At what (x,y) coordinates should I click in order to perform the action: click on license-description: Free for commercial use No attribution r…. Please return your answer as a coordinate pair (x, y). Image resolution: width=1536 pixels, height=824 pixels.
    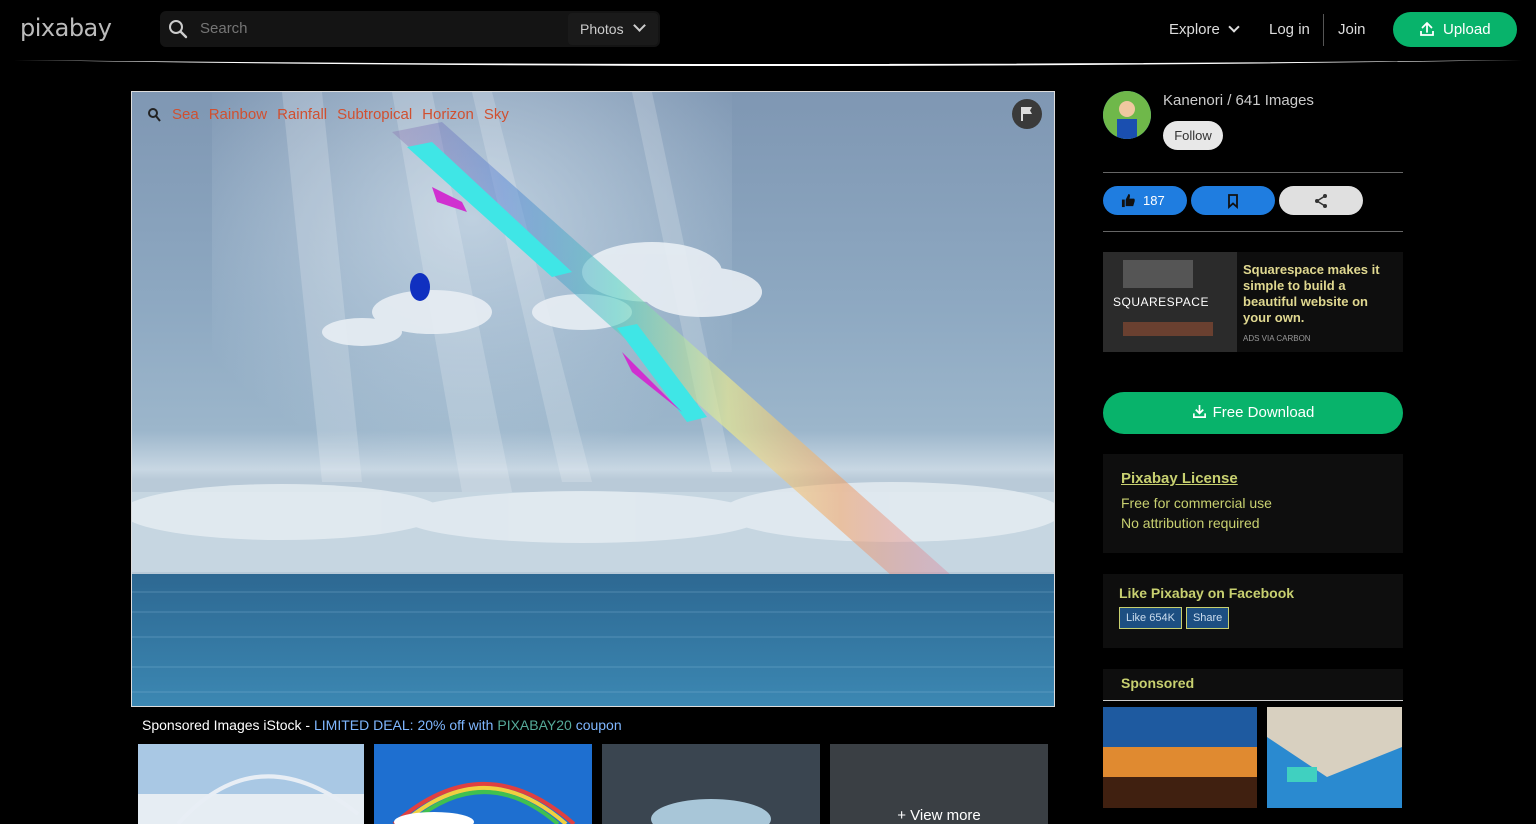
    Looking at the image, I should click on (1196, 513).